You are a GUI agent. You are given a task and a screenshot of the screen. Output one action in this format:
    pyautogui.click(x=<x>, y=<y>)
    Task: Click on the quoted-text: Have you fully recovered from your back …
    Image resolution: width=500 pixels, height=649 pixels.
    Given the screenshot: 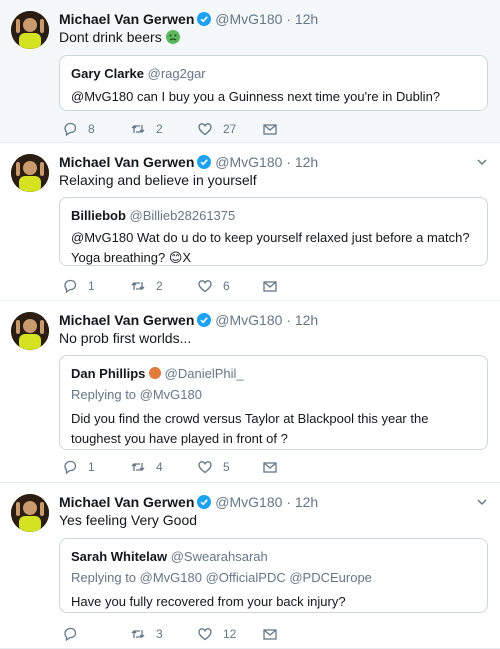 What is the action you would take?
    pyautogui.click(x=208, y=601)
    